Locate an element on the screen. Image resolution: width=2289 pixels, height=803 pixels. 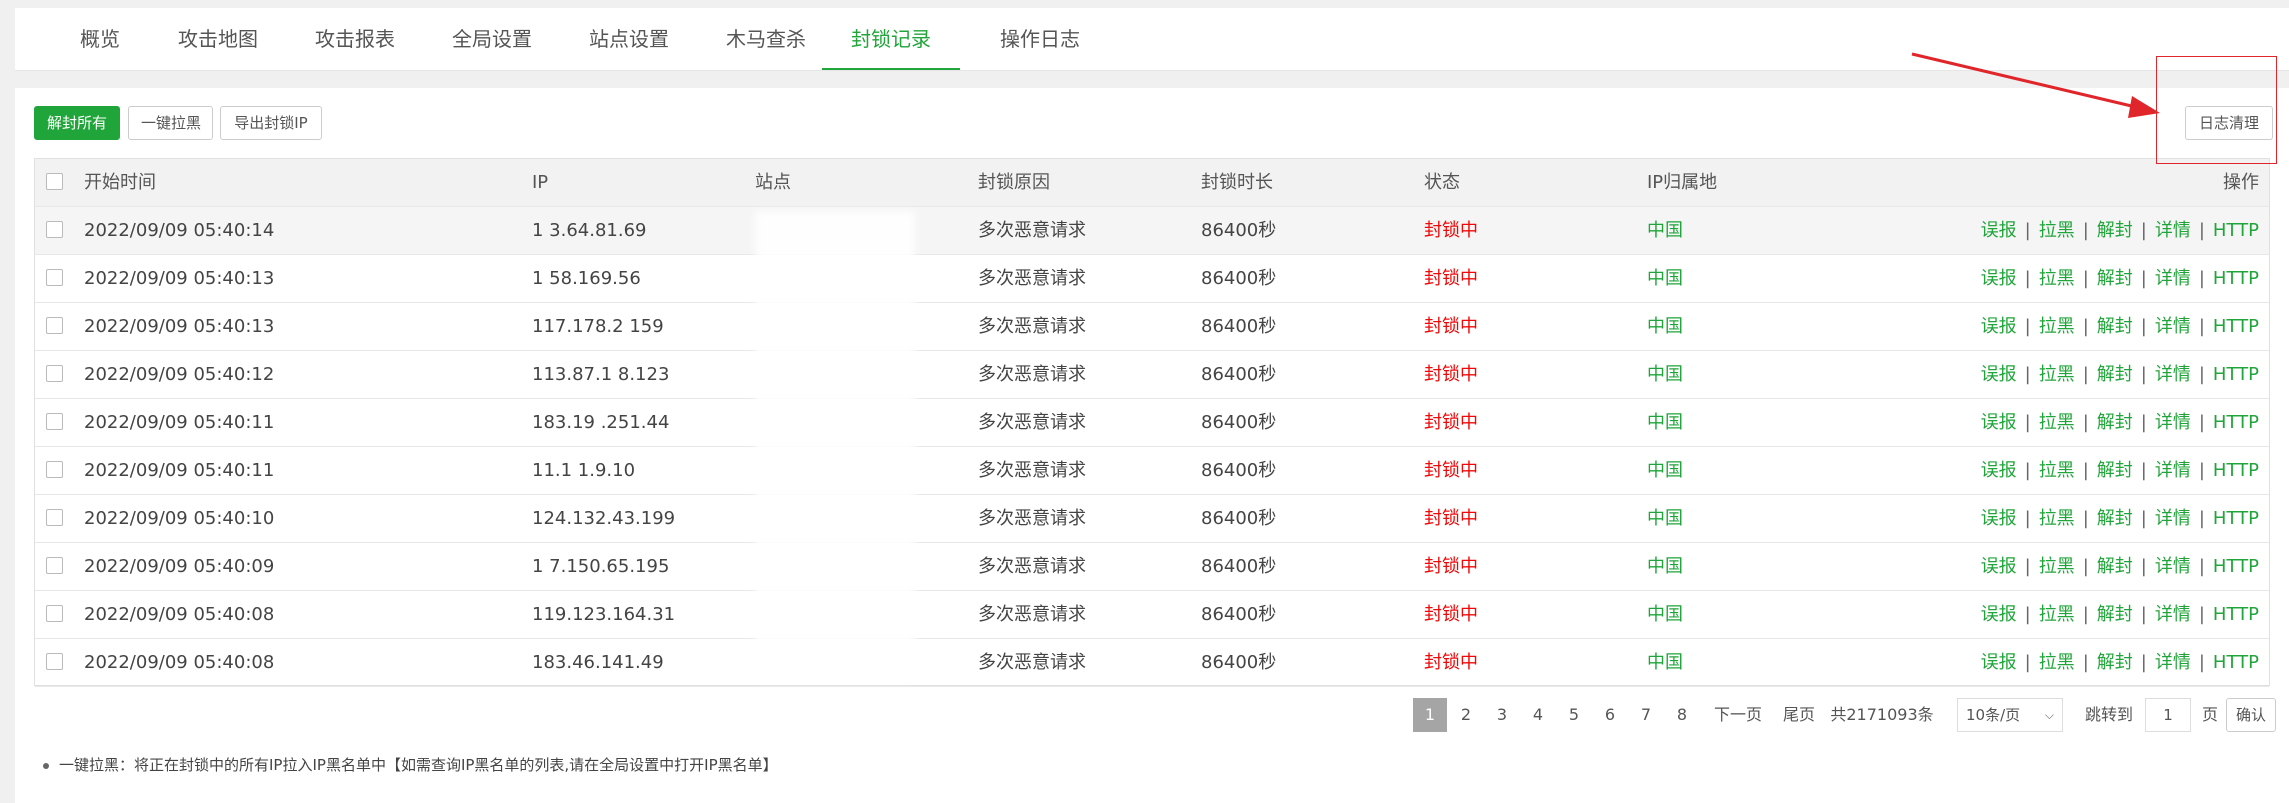
select-all-checkbox is located at coordinates (54, 181).